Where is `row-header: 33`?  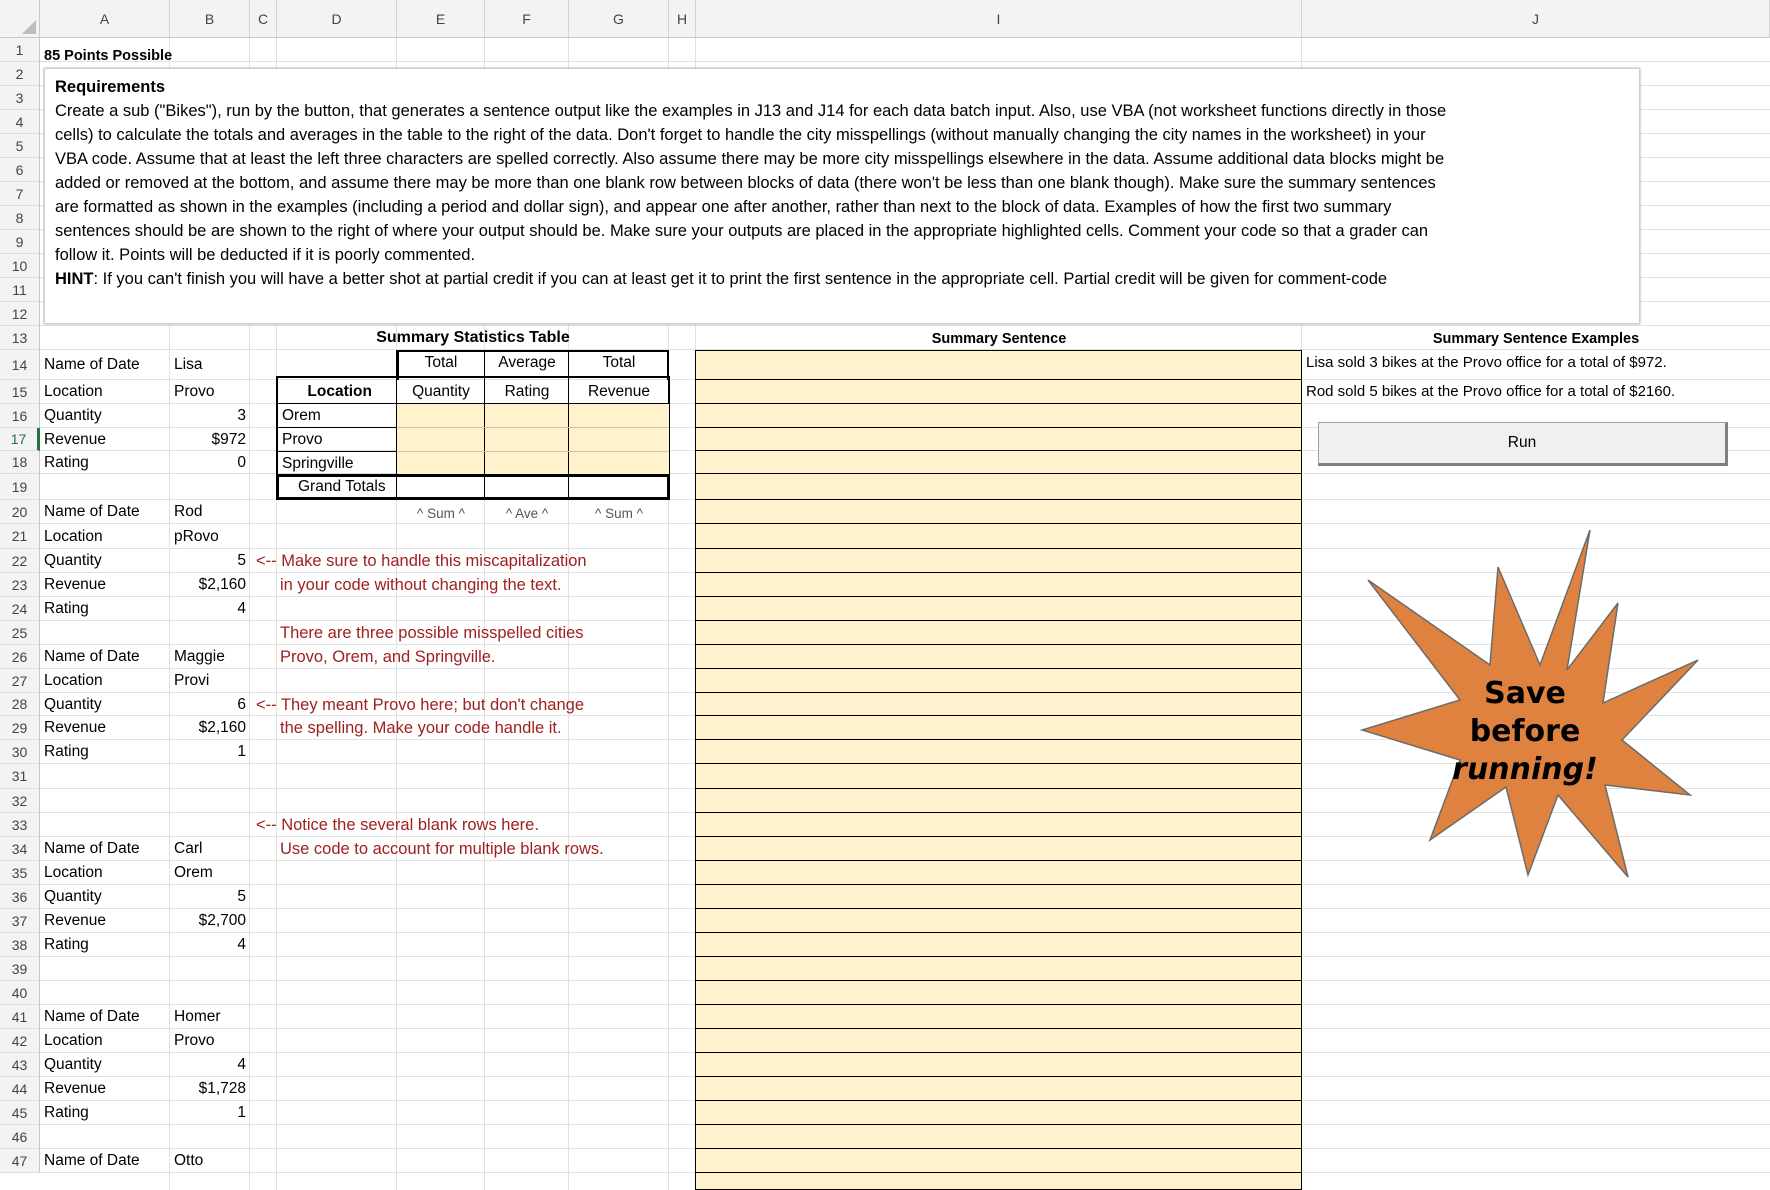
row-header: 33 is located at coordinates (20, 825).